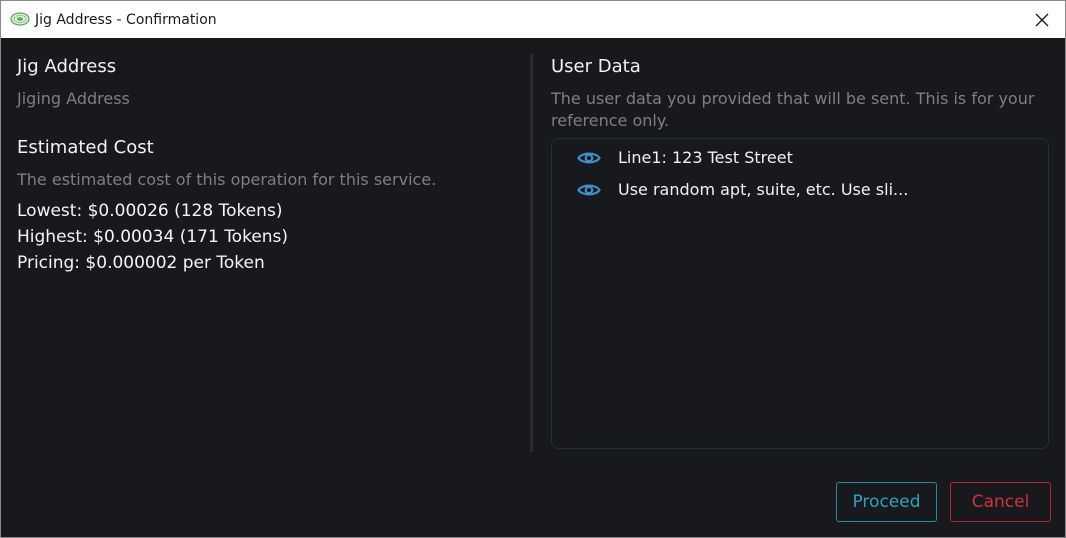  Describe the element at coordinates (531, 253) in the screenshot. I see `column-divider` at that location.